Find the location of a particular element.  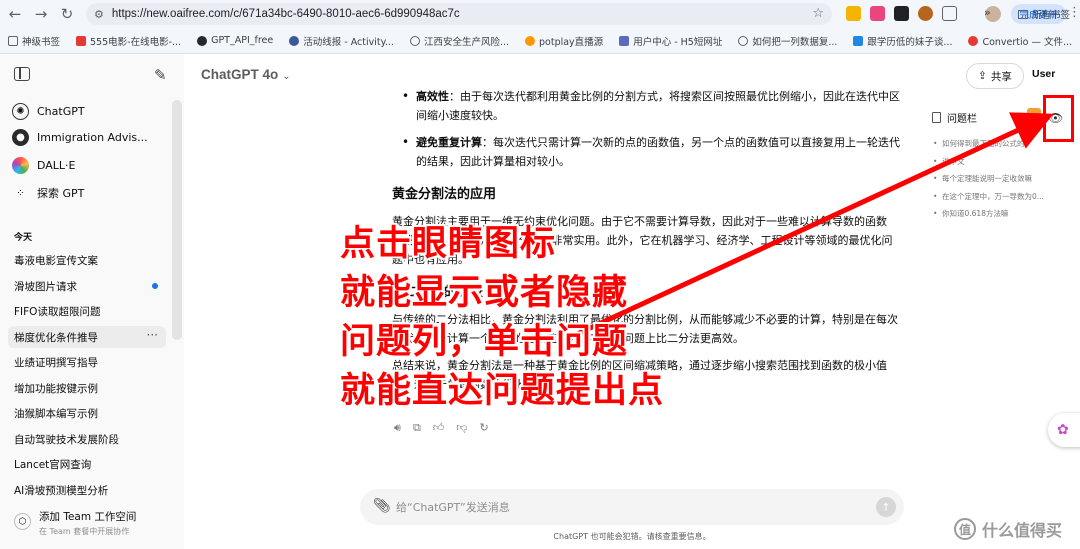

add-team-workspace: ⬡ 添加 Team 工作空间 在 Team 套餐中开展协作 is located at coordinates (94, 523).